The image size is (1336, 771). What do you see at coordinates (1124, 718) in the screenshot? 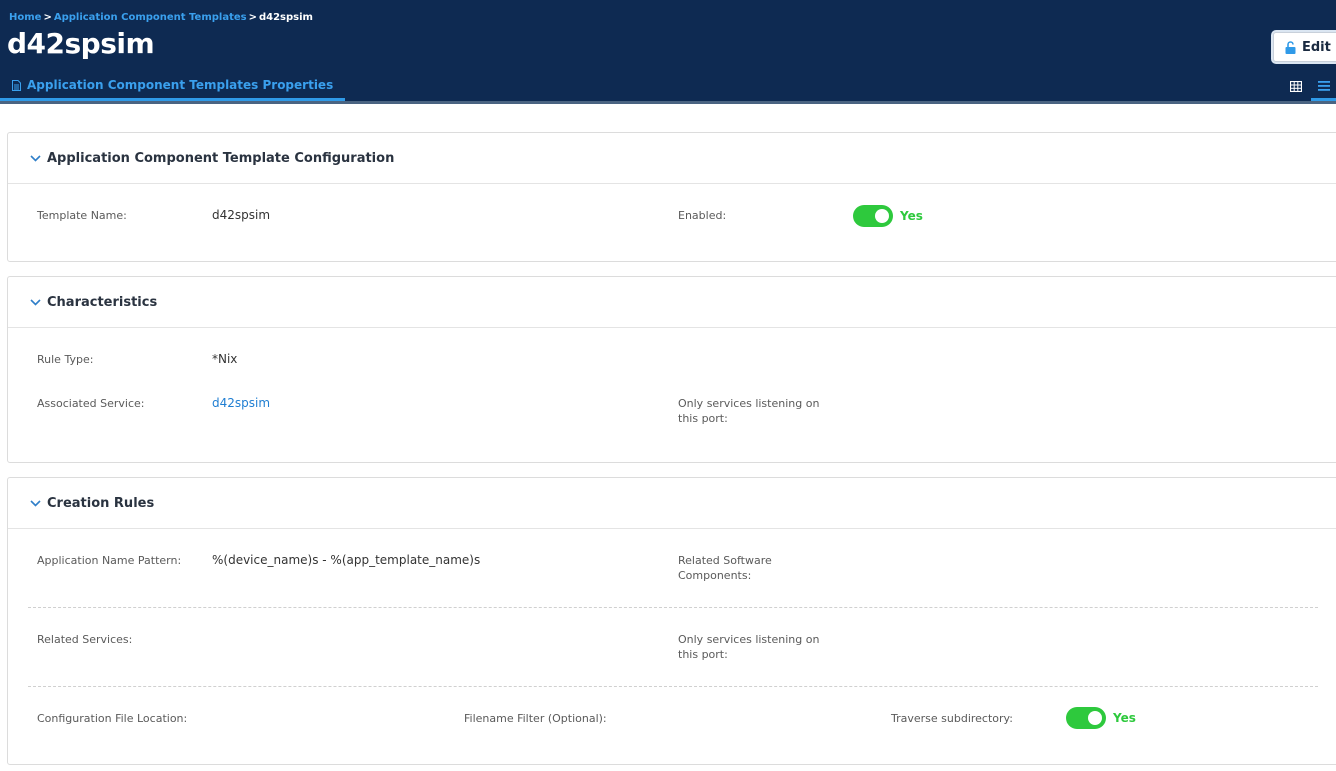
I see `traverse-value: Yes` at bounding box center [1124, 718].